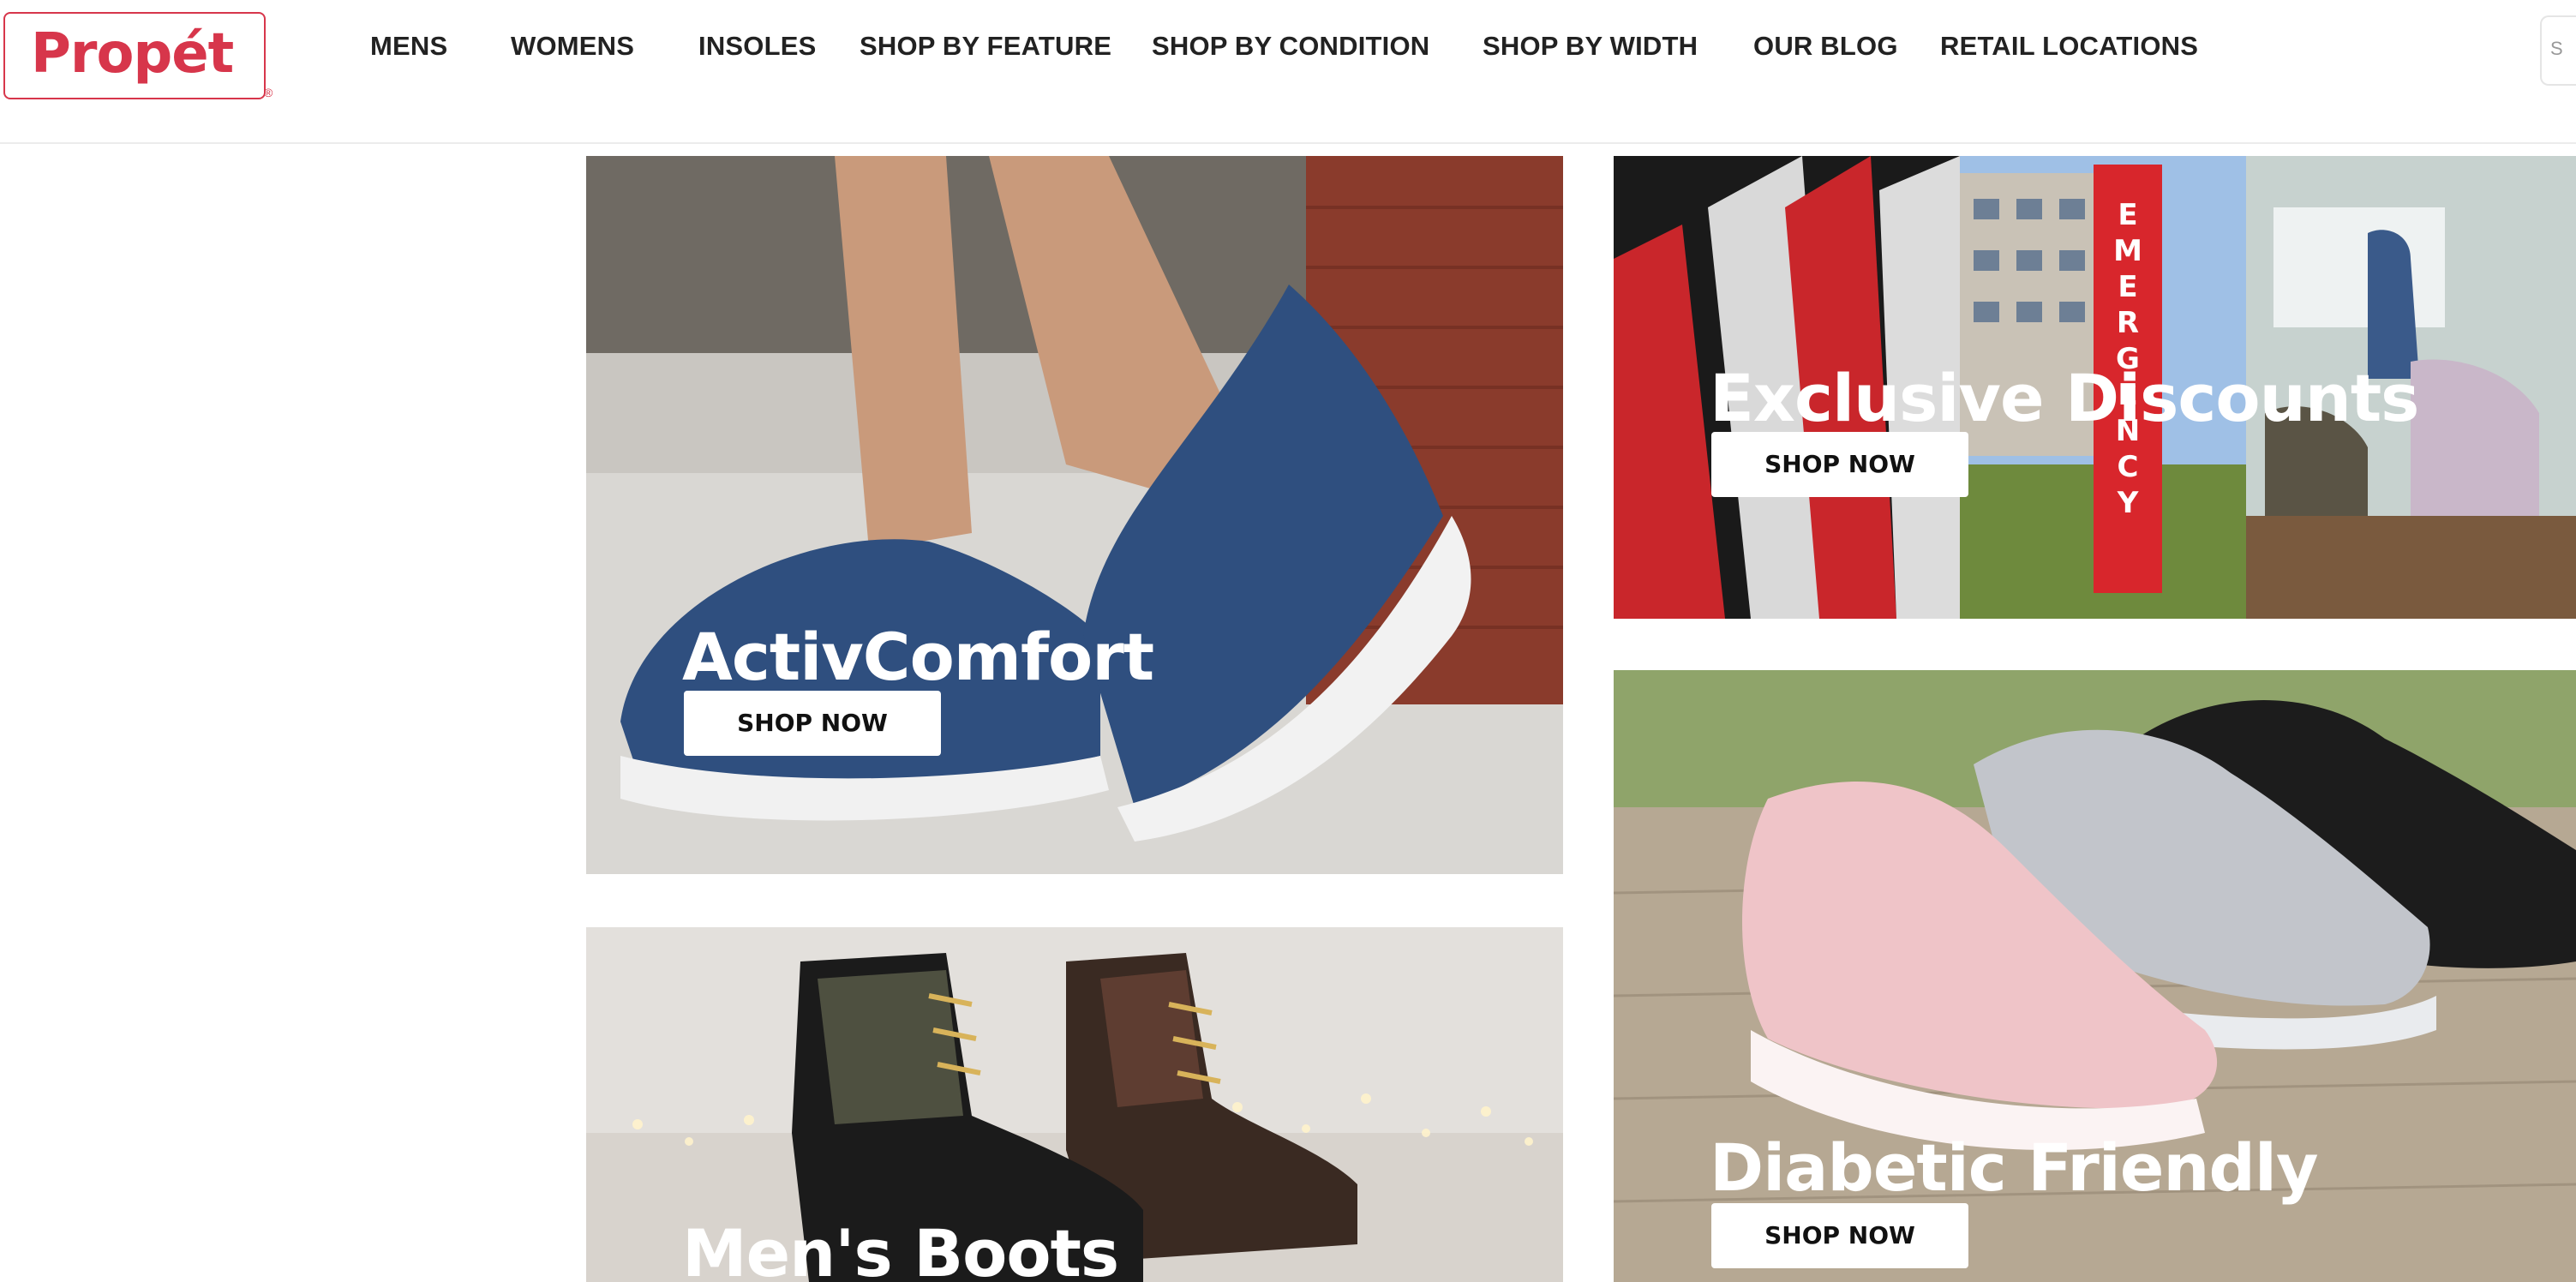 This screenshot has height=1282, width=2576. What do you see at coordinates (986, 46) in the screenshot?
I see `nav-shop-by-feature: SHOP BY FEATURE` at bounding box center [986, 46].